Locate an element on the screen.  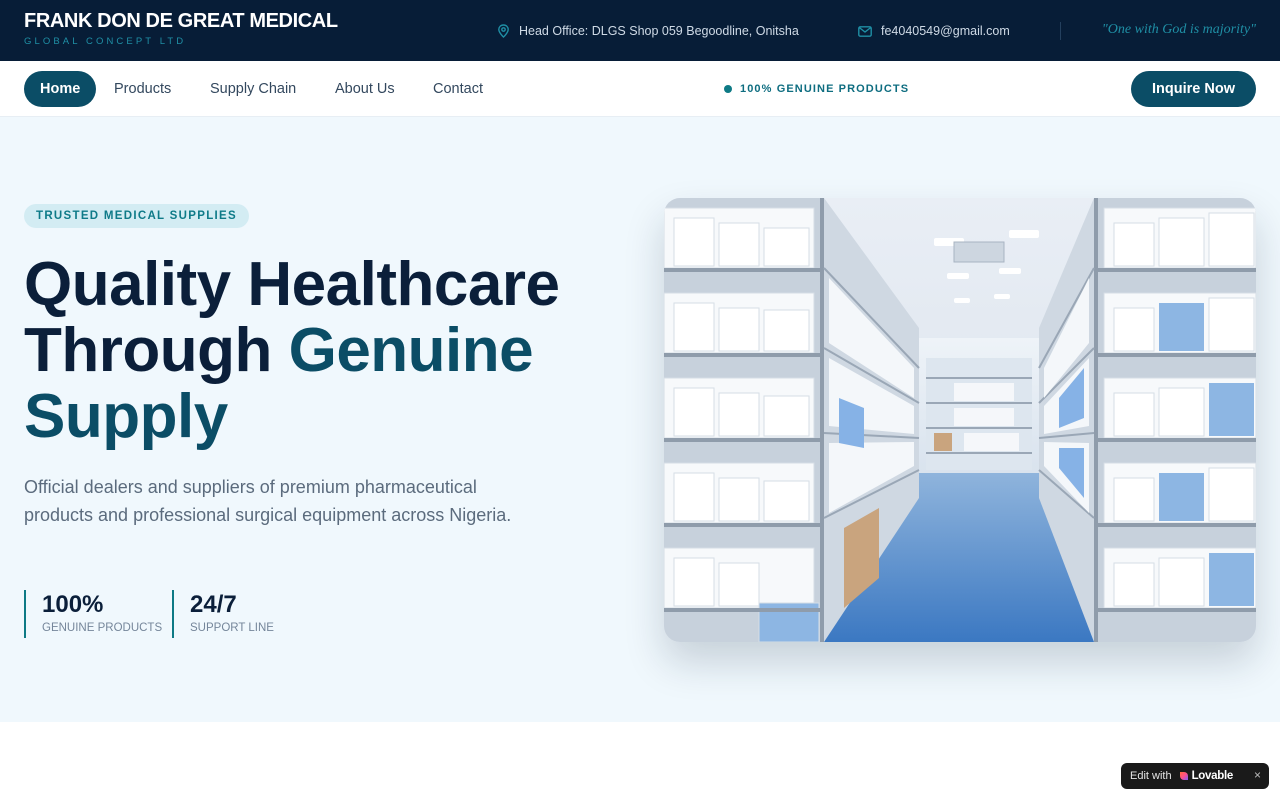
hero-title-accent-genuine: Genuine is located at coordinates (411, 350).